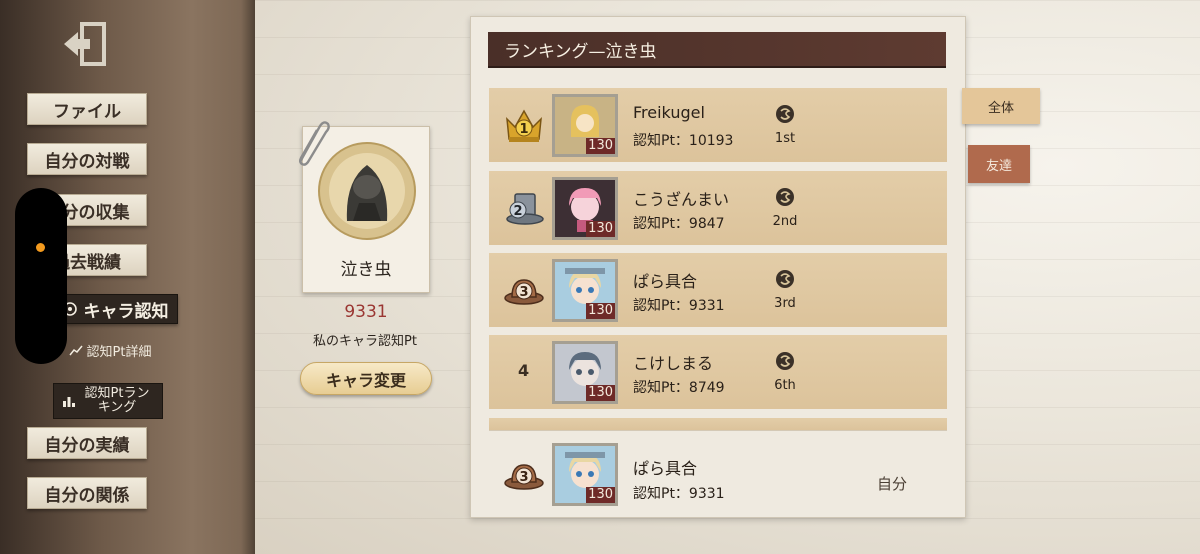  What do you see at coordinates (517, 211) in the screenshot?
I see `svg-text: 2` at bounding box center [517, 211].